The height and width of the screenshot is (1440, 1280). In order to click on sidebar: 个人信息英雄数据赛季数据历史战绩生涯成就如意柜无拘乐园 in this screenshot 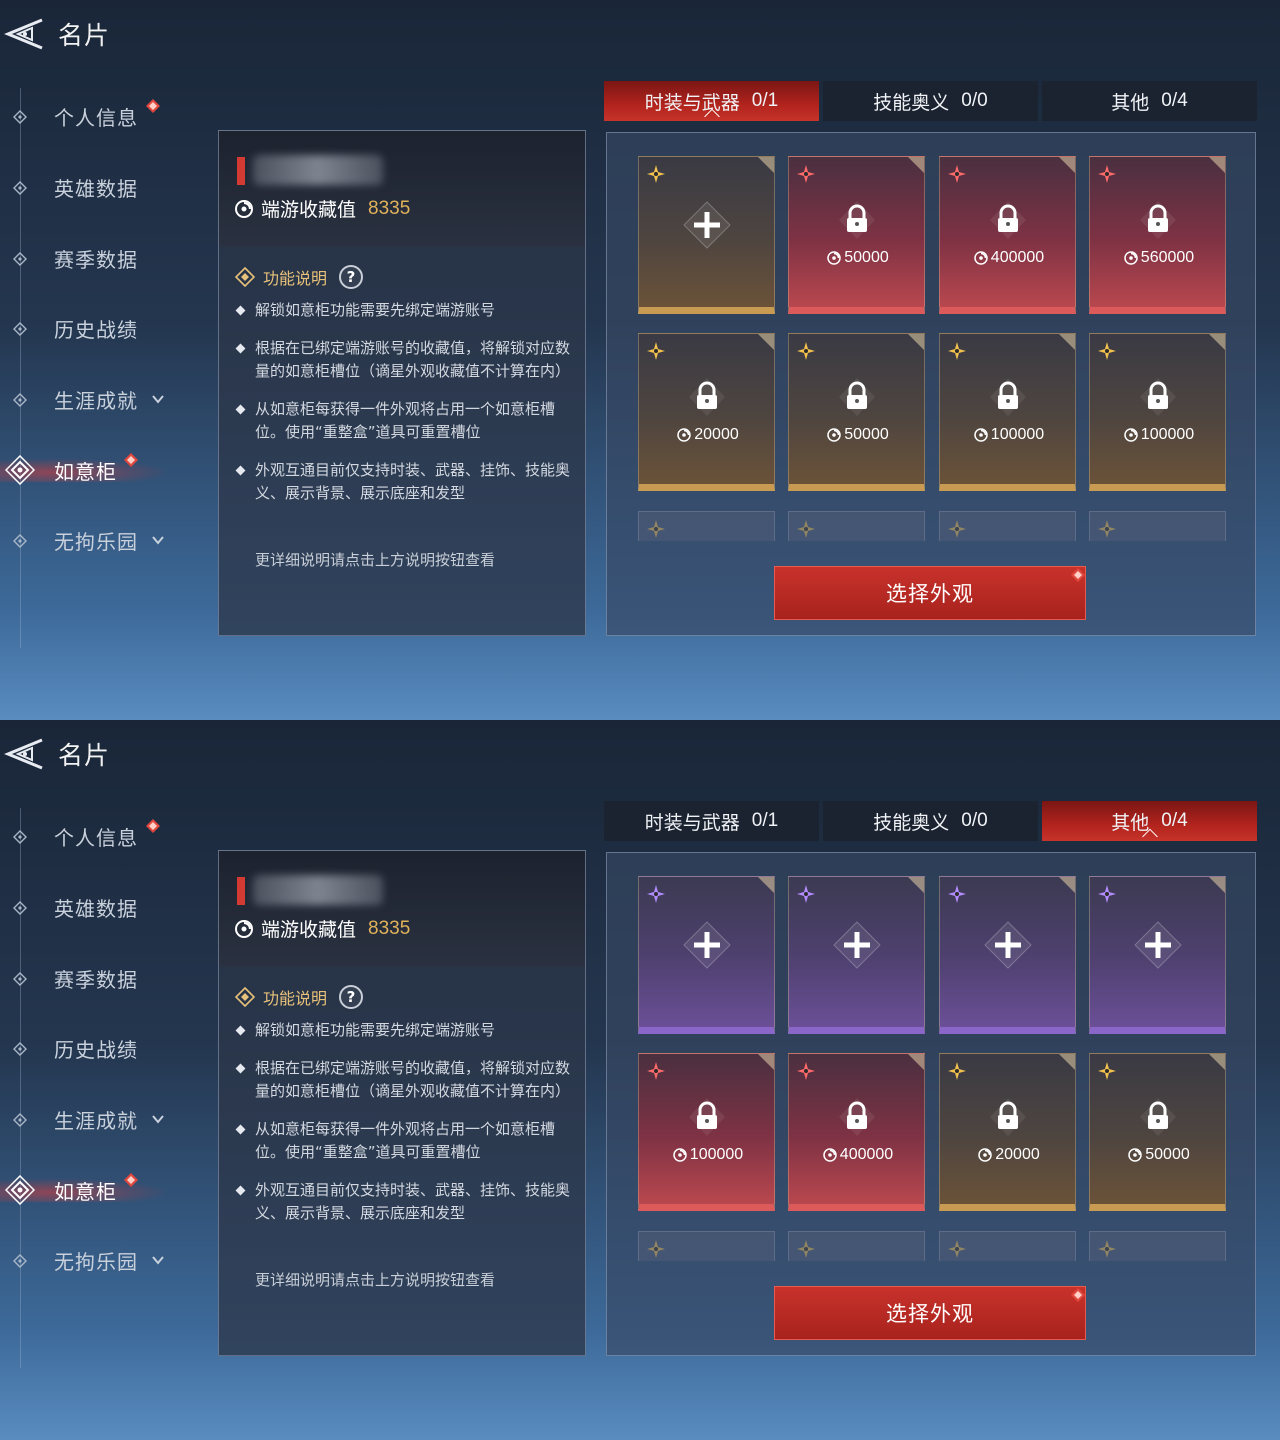, I will do `click(100, 1090)`.